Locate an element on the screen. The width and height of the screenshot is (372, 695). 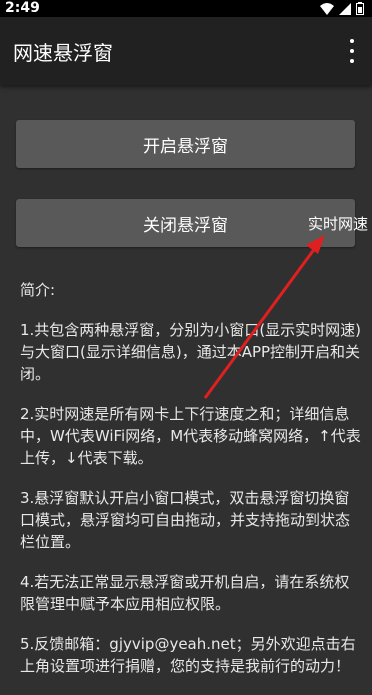
app-bar: 网速悬浮窗 is located at coordinates (186, 51).